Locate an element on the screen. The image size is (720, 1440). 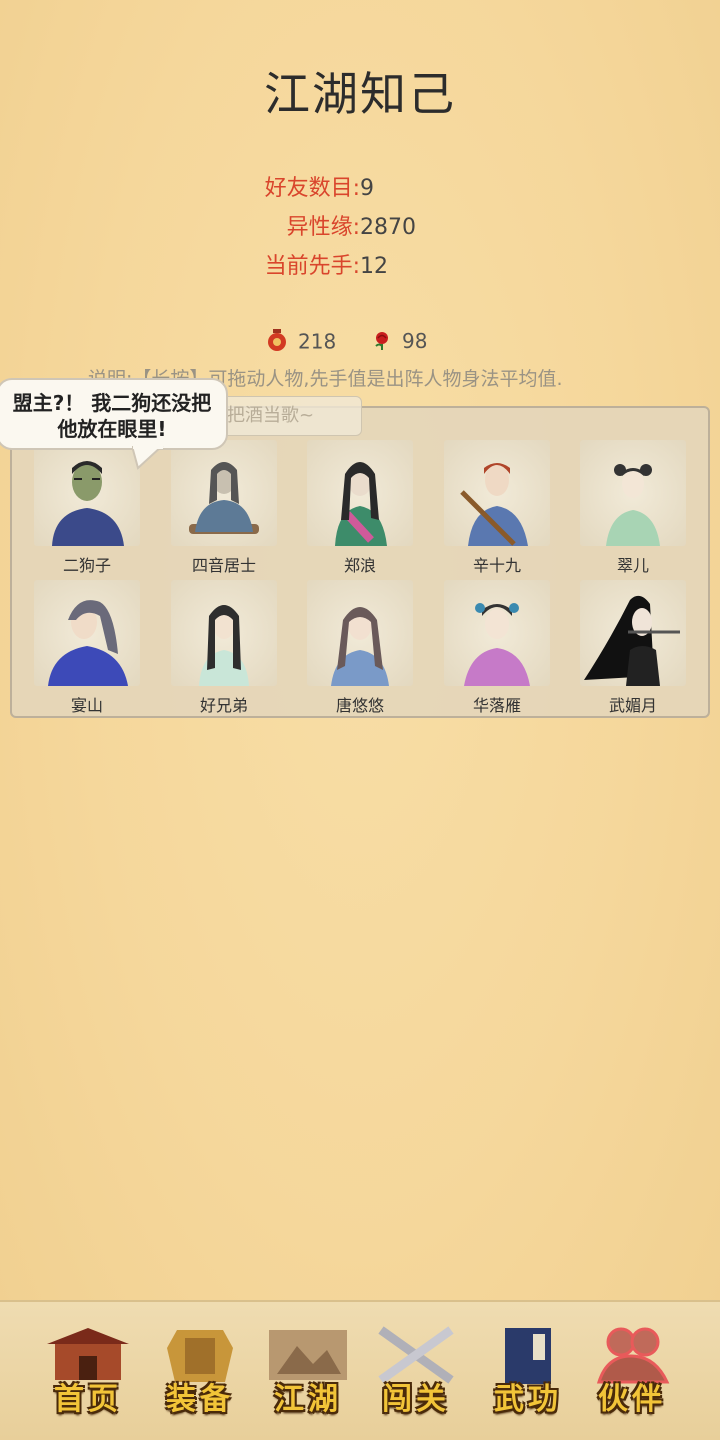
charm-value: 2870 is located at coordinates (388, 227).